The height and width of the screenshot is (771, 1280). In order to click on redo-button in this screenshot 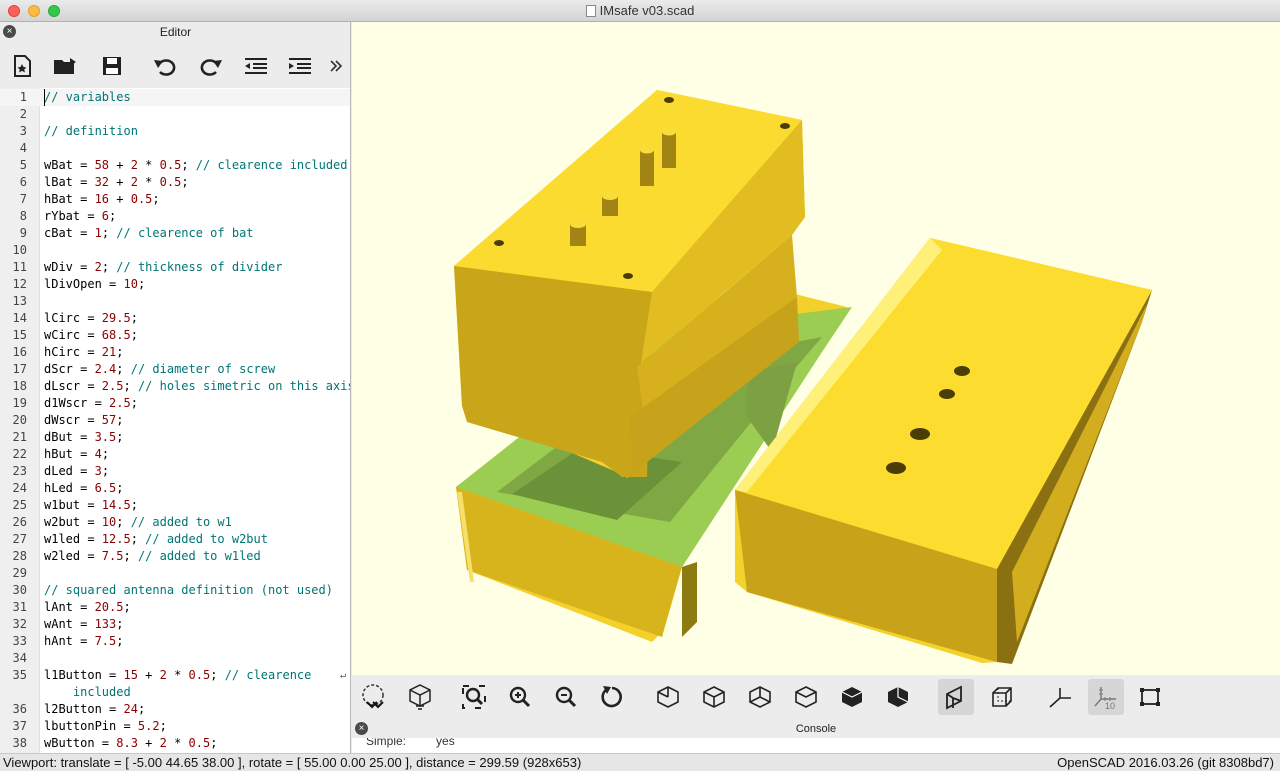, I will do `click(210, 66)`.